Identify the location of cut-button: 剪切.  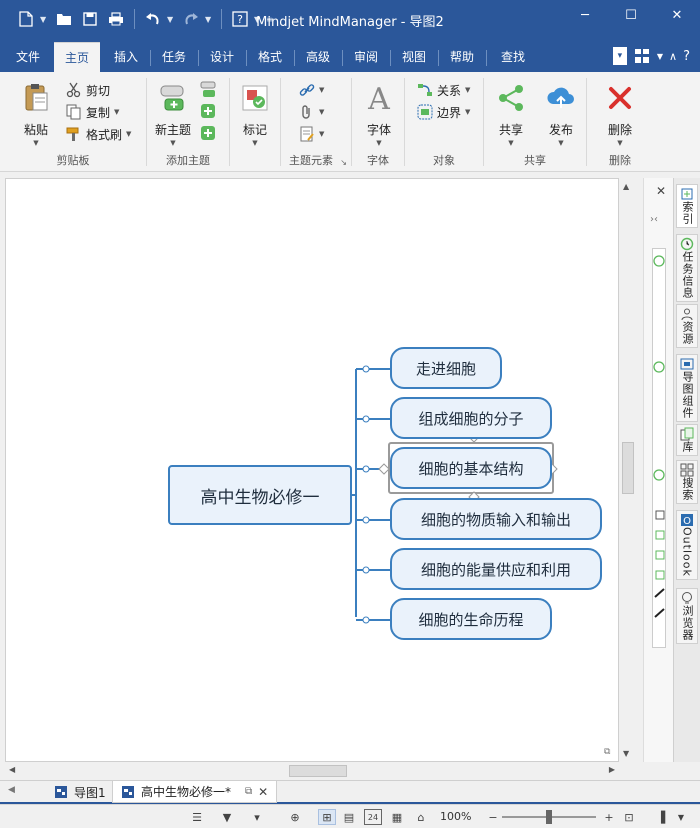
(88, 90).